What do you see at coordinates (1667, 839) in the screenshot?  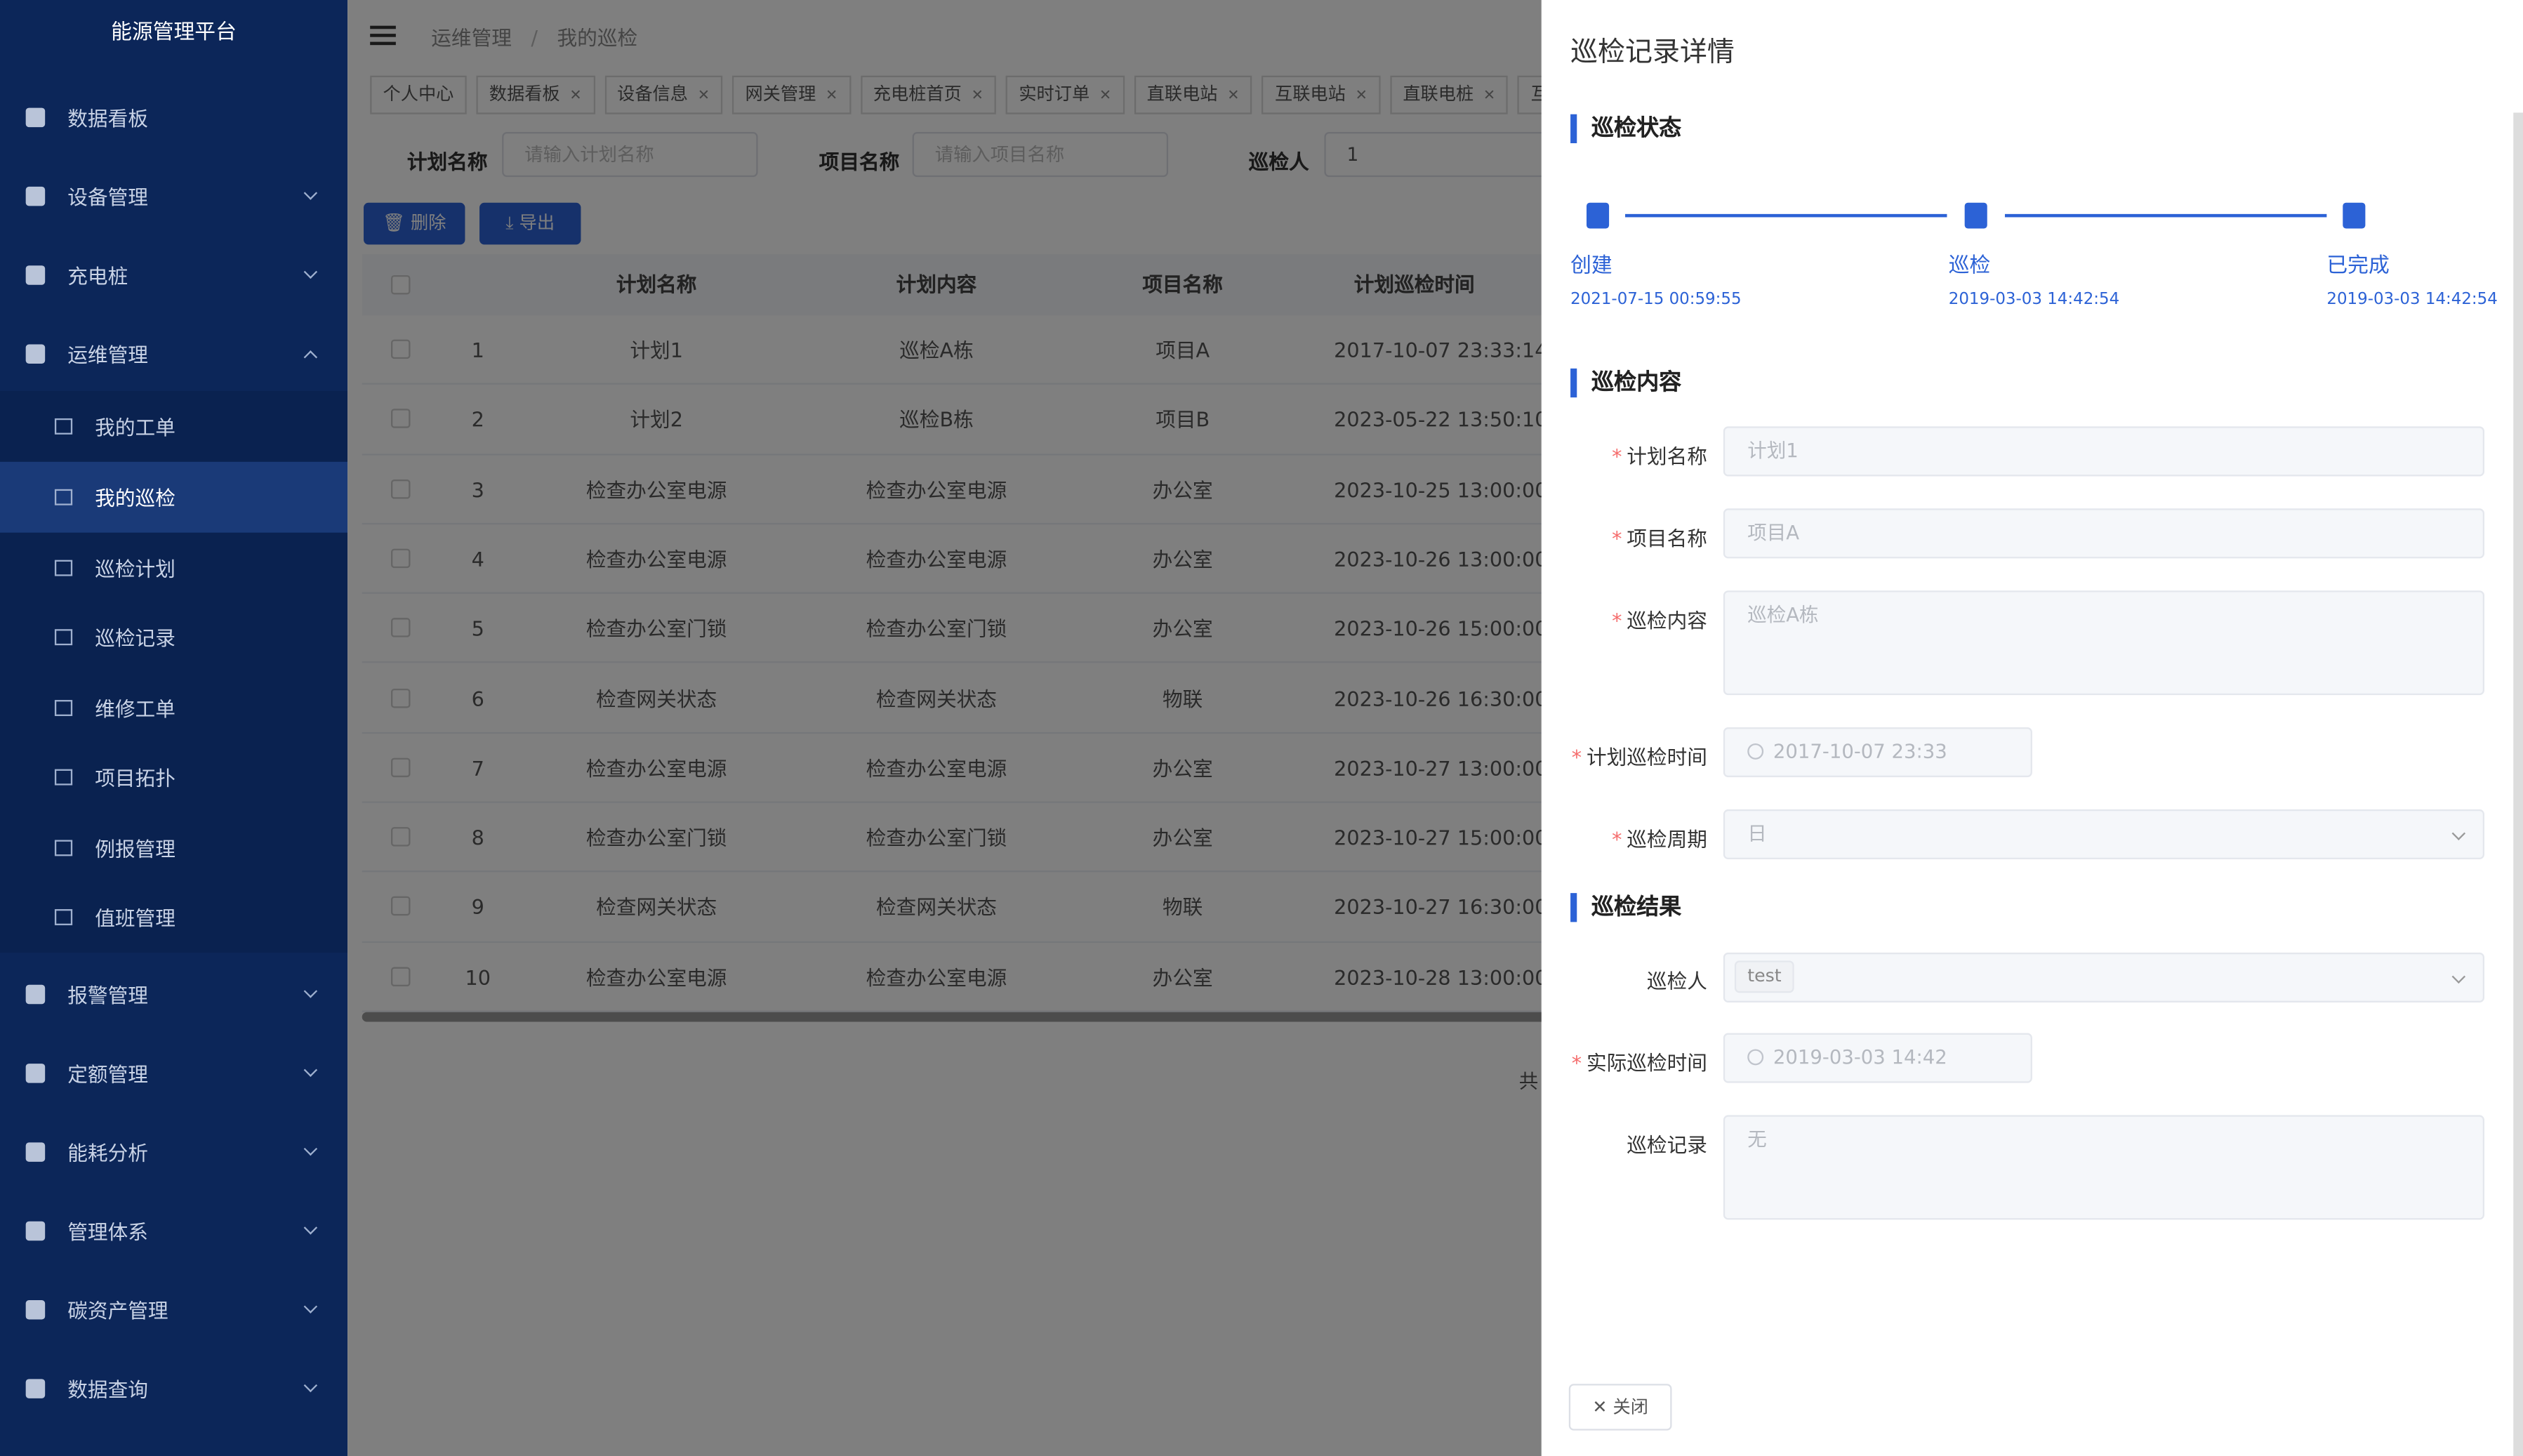 I see `field-label-text: 巡检周期` at bounding box center [1667, 839].